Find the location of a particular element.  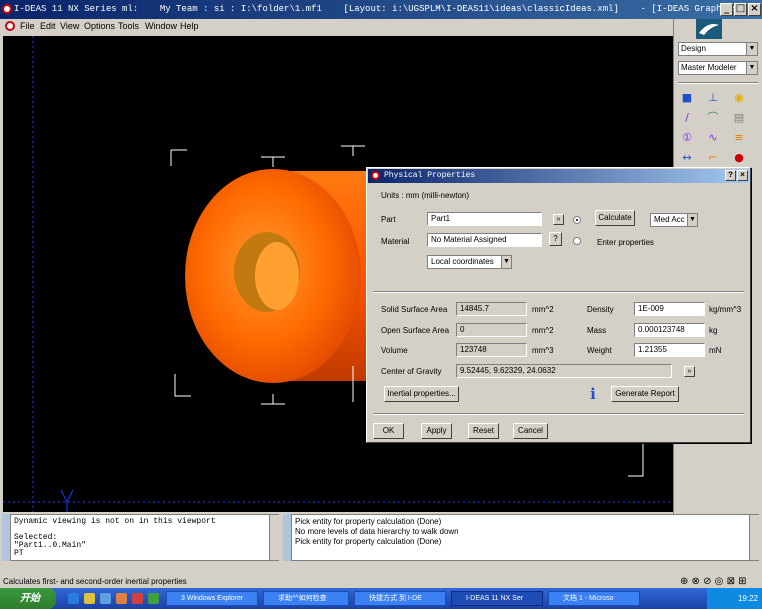

document-icon is located at coordinates (10, 26).